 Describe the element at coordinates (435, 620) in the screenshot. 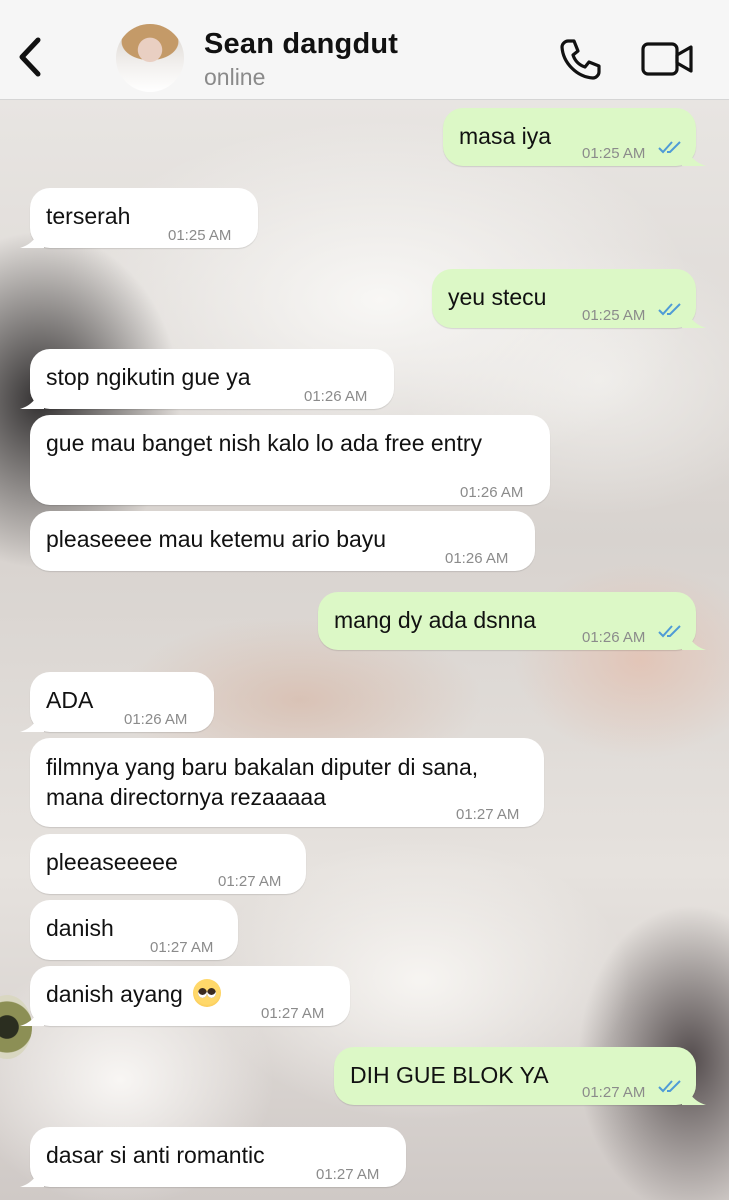

I see `message-text: mang dy ada dsnna` at that location.